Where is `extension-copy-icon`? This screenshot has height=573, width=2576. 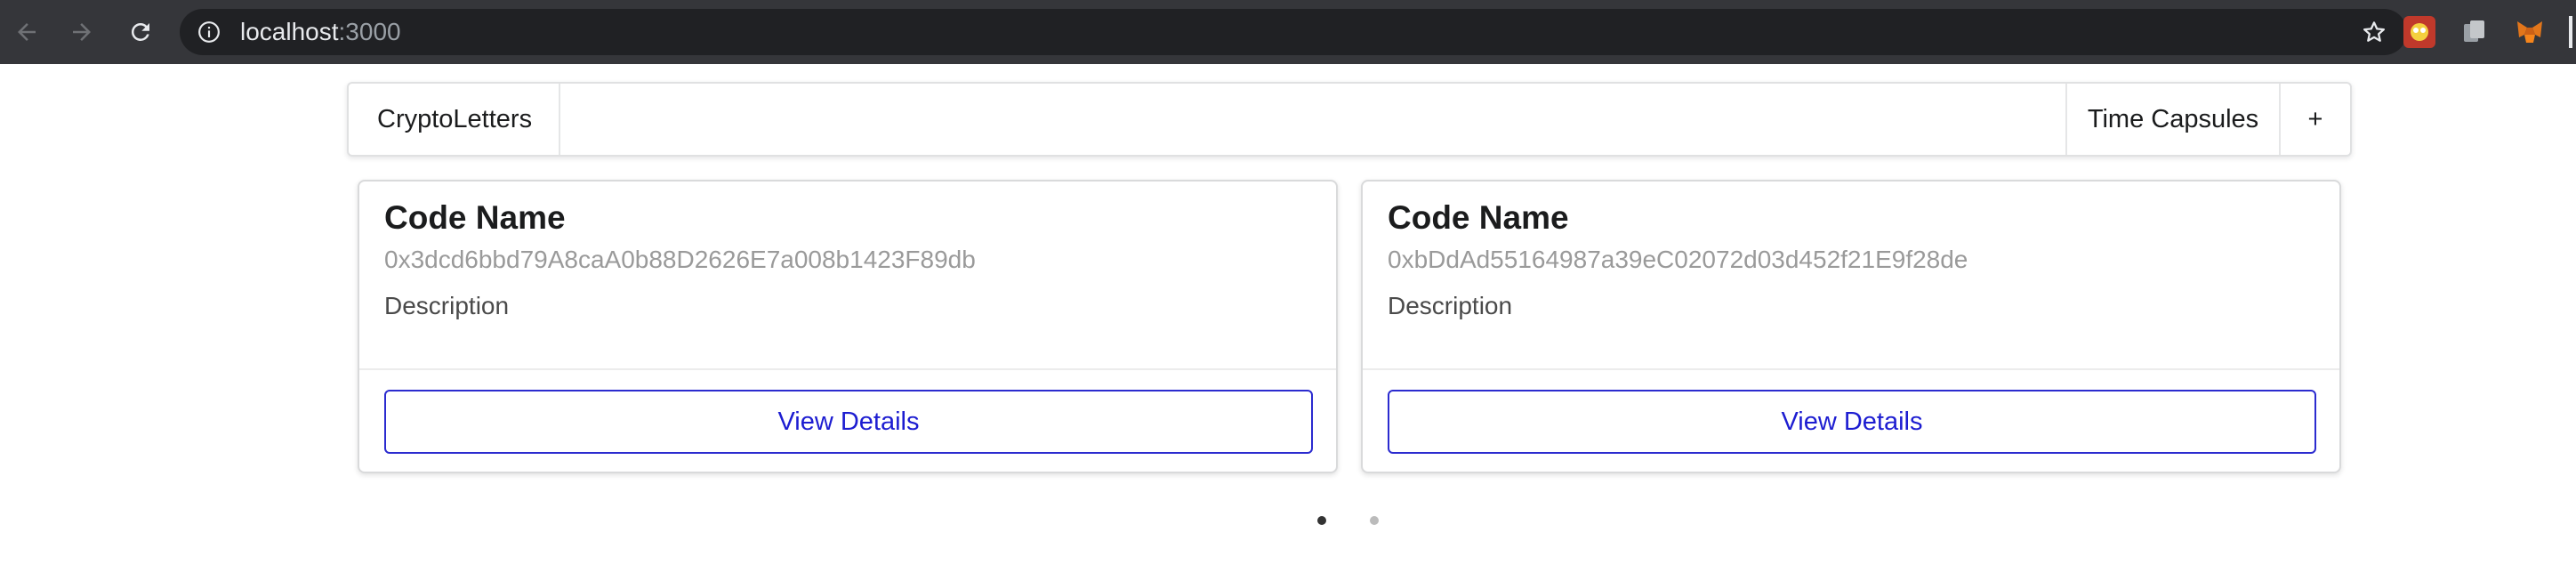 extension-copy-icon is located at coordinates (2475, 32).